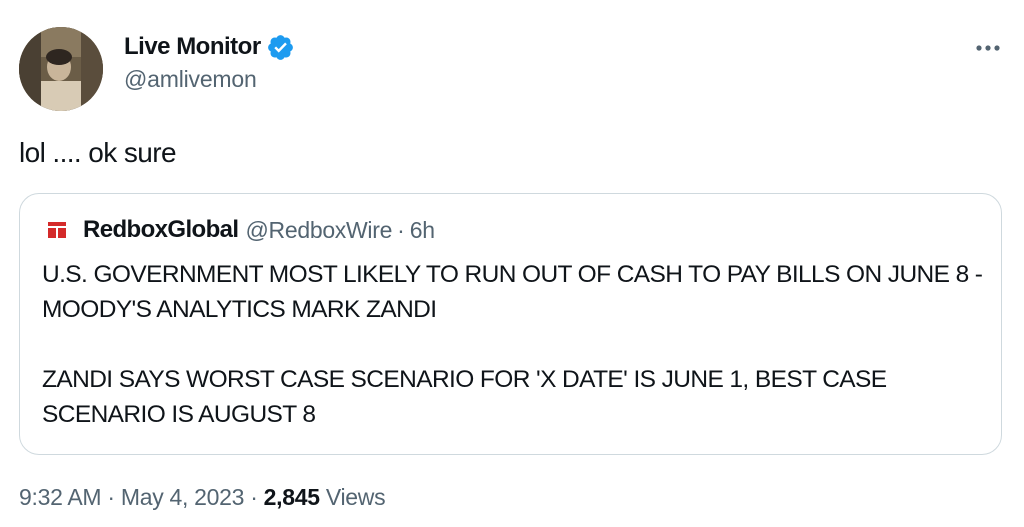 The image size is (1024, 527). I want to click on avatar-photo-icon, so click(61, 69).